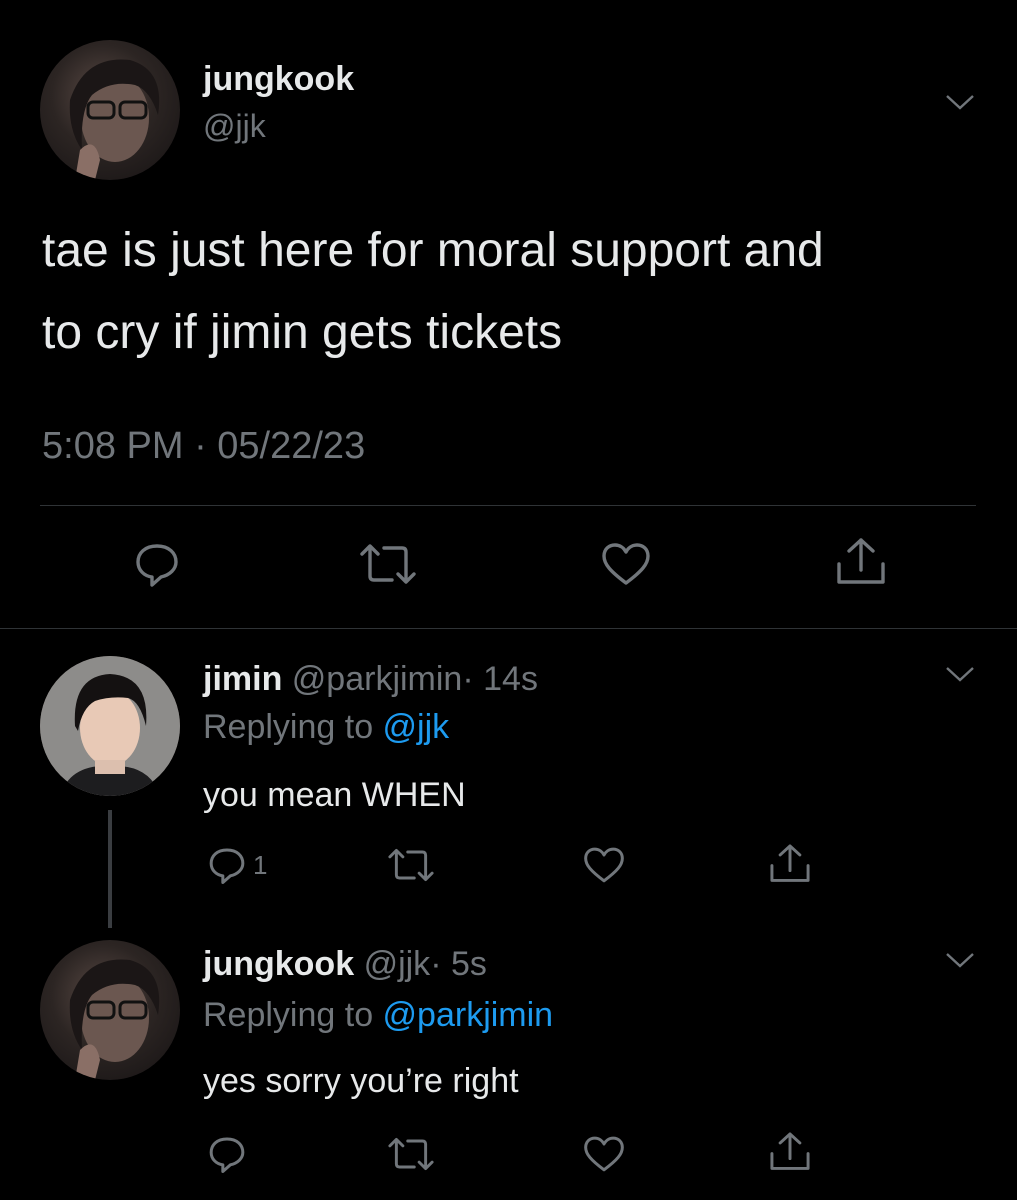  What do you see at coordinates (203, 446) in the screenshot?
I see `main-timestamp: 5:08 PM · 05/22/23` at bounding box center [203, 446].